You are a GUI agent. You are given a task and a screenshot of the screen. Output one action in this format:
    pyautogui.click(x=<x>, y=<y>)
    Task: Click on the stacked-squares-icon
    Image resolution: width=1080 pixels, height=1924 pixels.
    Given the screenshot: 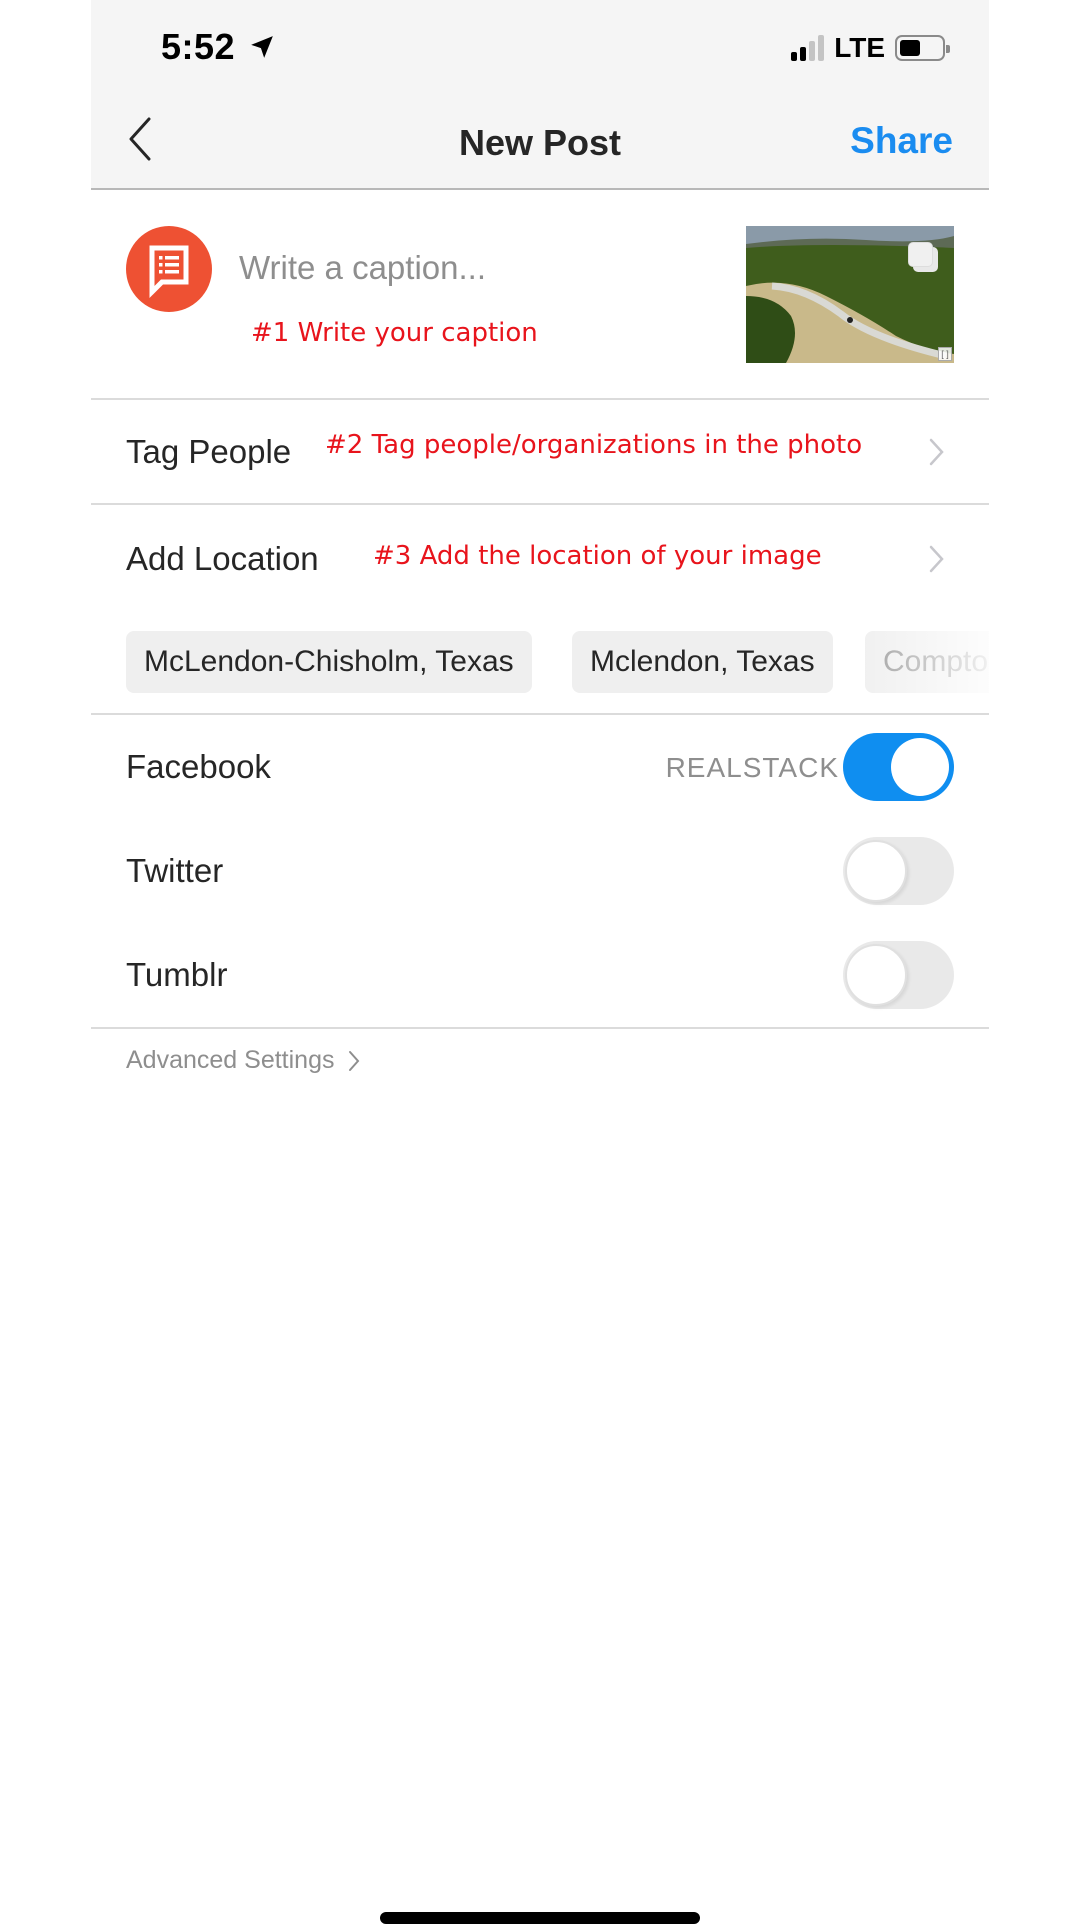 What is the action you would take?
    pyautogui.click(x=923, y=257)
    